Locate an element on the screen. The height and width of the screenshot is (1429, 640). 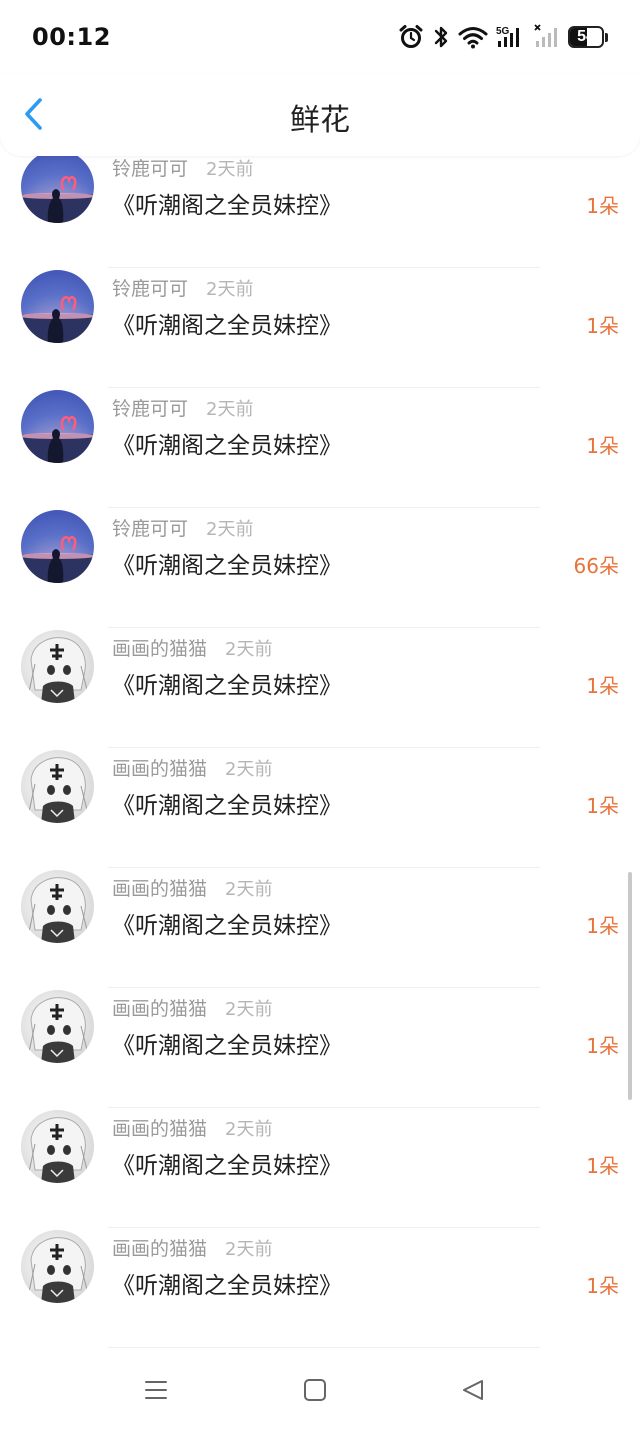
menu-icon is located at coordinates (156, 1392).